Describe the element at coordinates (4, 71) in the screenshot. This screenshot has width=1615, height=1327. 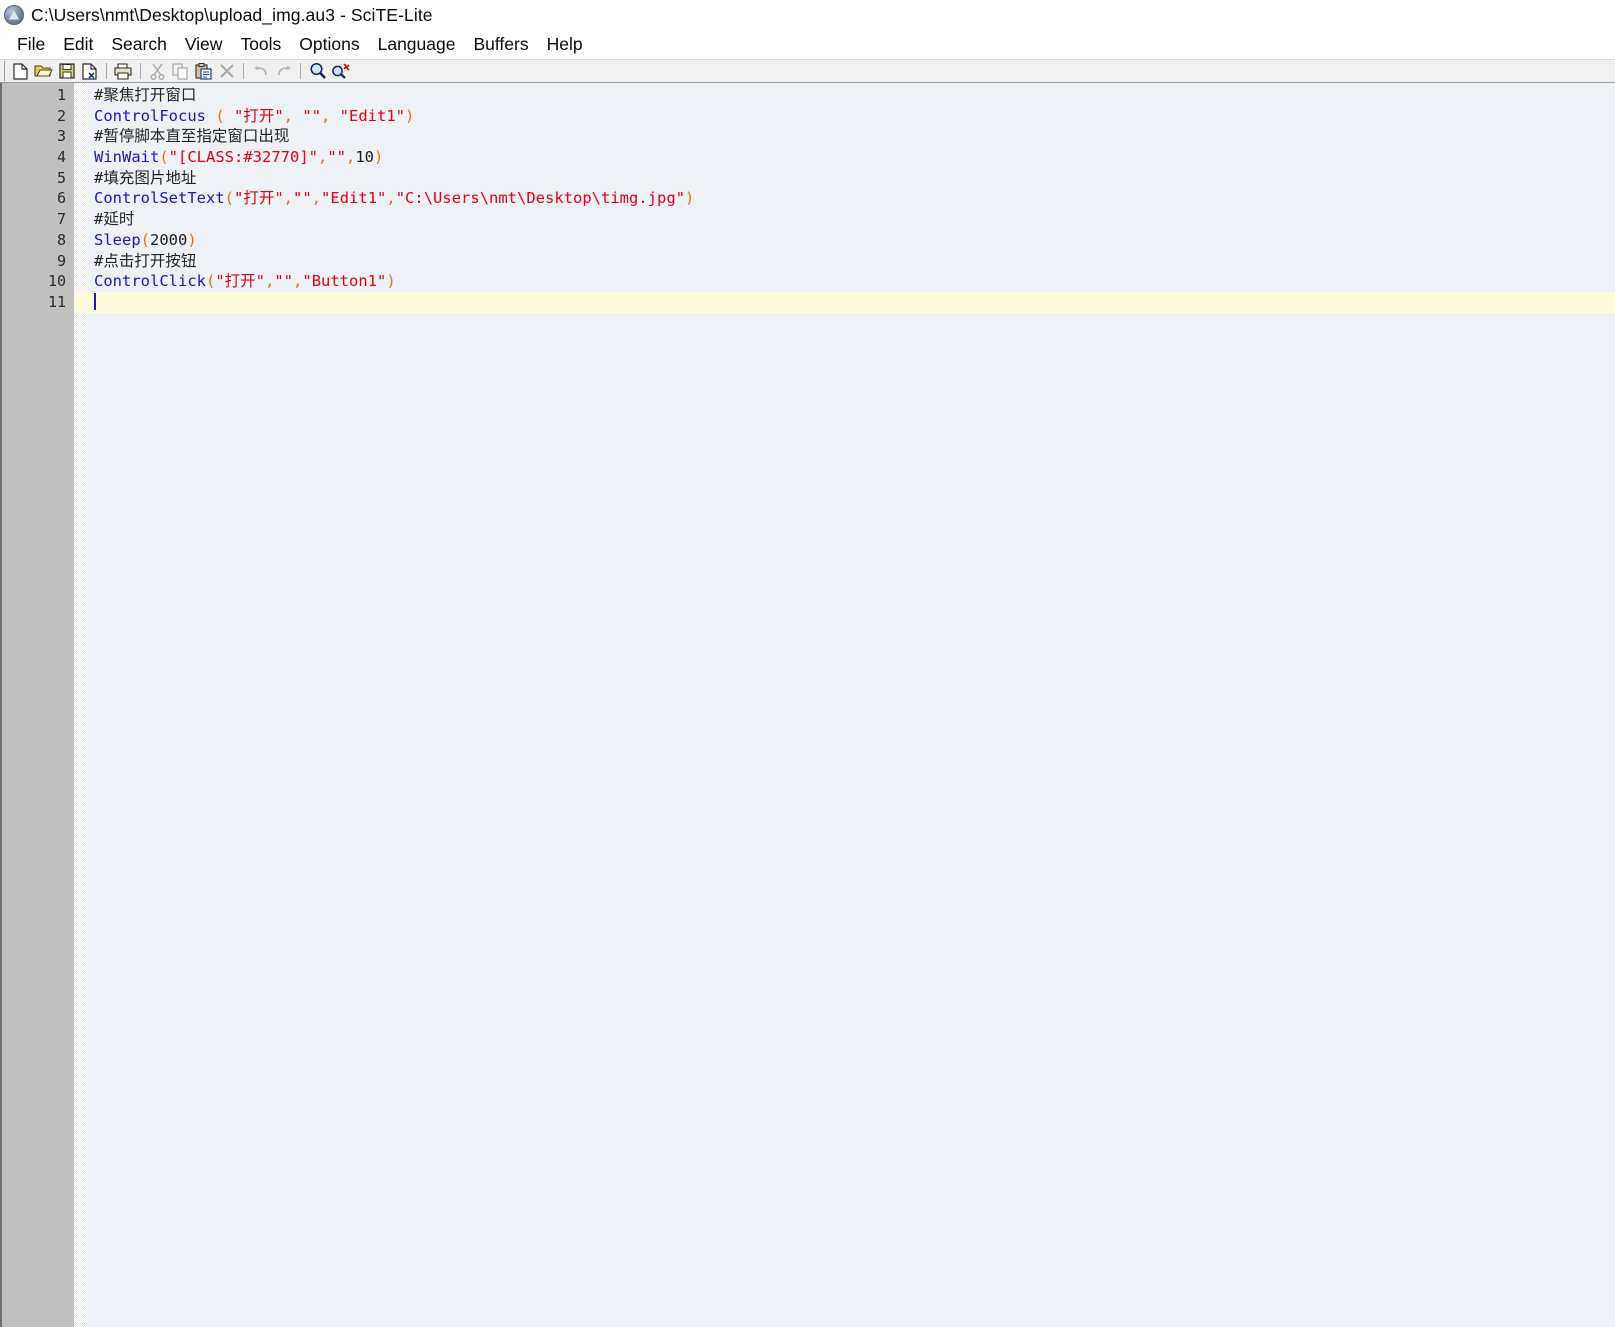
I see `toolbar-grip` at that location.